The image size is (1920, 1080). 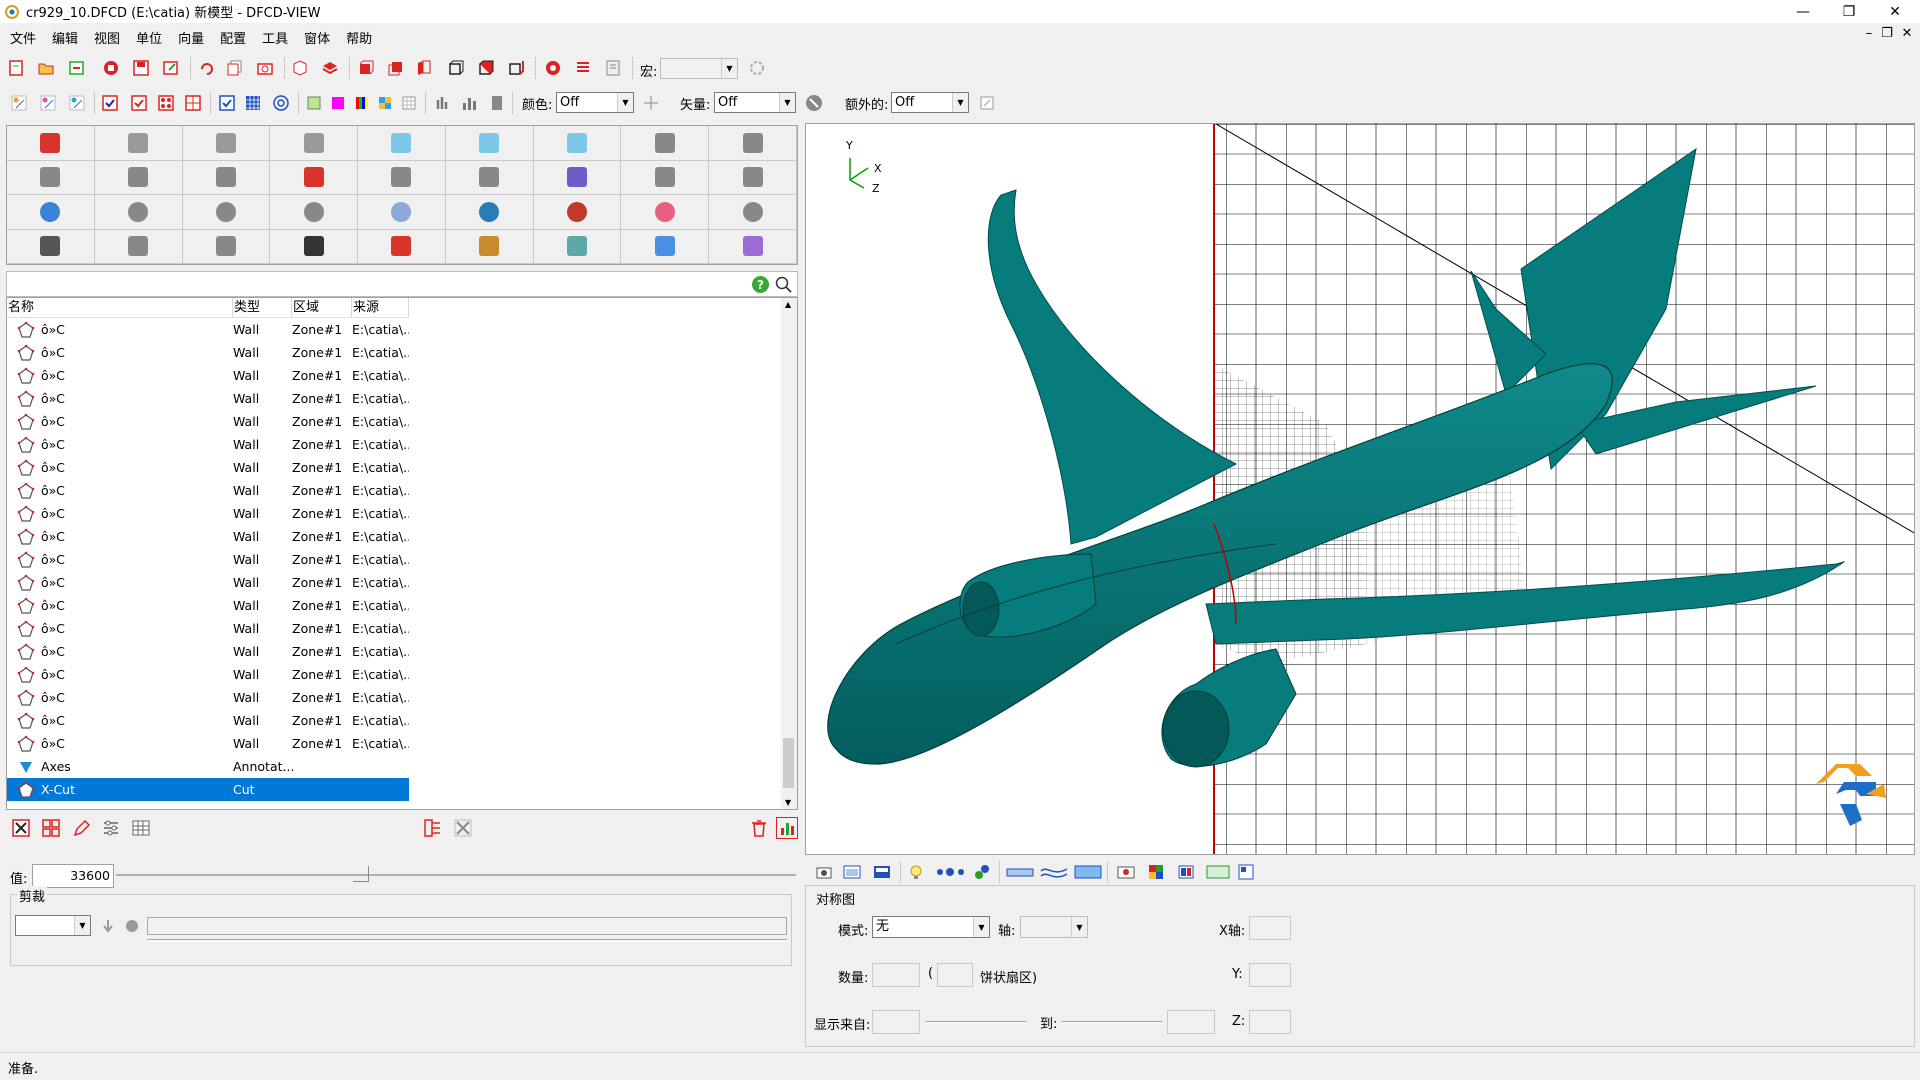 I want to click on column-zone: 区域, so click(x=322, y=307).